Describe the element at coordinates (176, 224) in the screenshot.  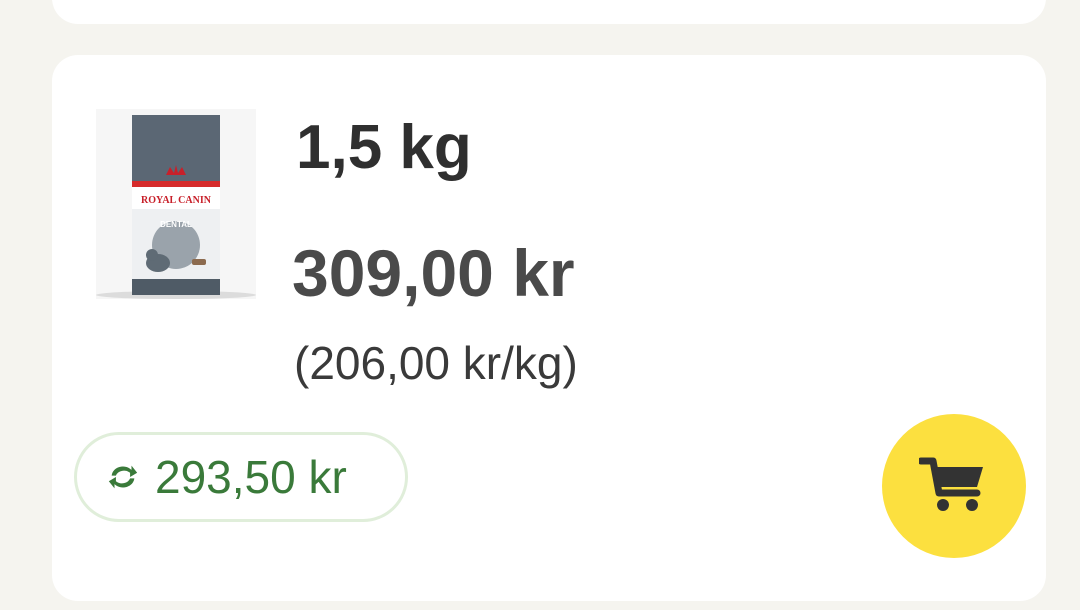
I see `variant-text: DENTAL` at that location.